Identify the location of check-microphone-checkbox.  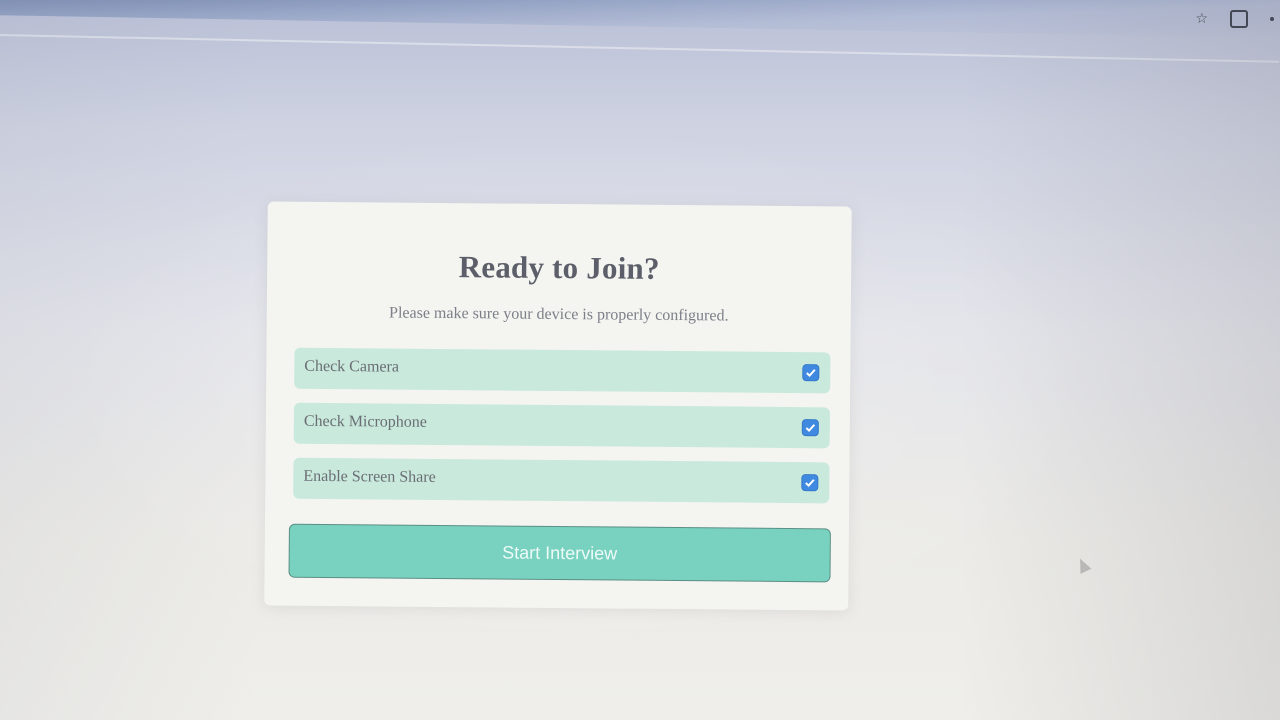
(810, 428).